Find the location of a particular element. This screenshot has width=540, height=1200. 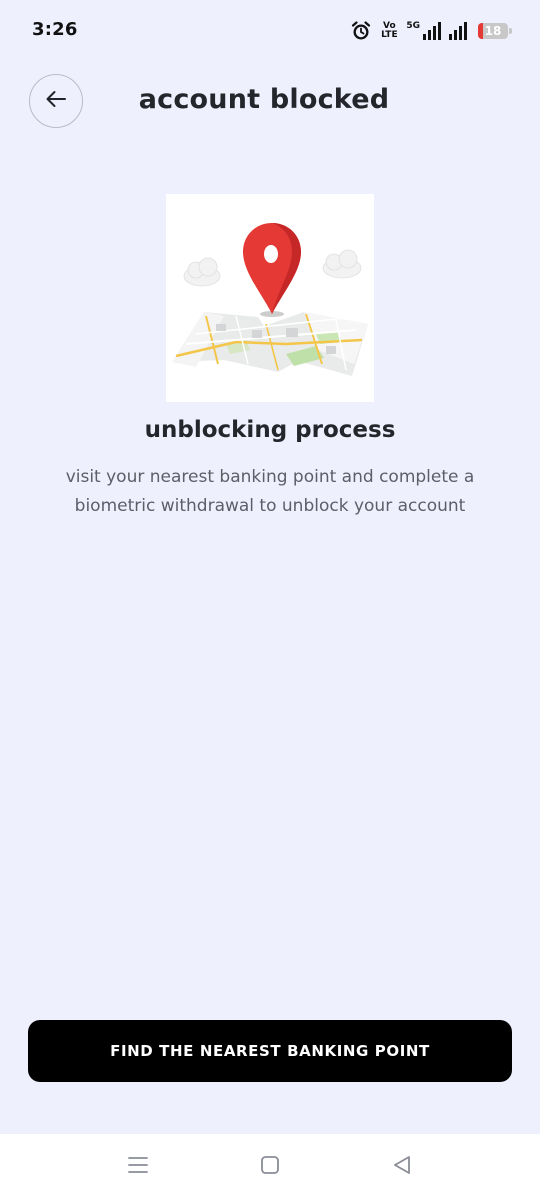

page-title: account blocked is located at coordinates (264, 99).